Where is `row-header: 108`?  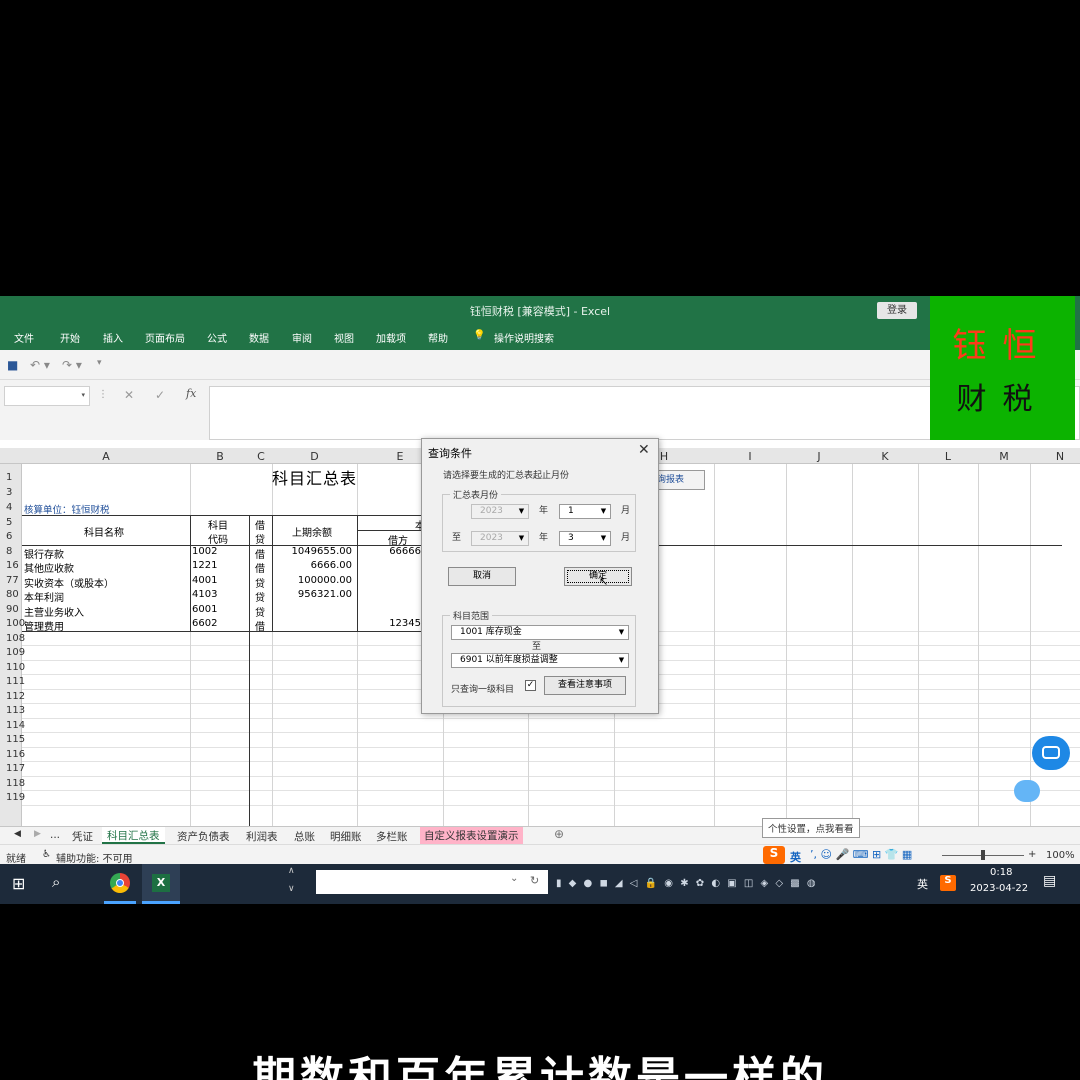 row-header: 108 is located at coordinates (12, 638).